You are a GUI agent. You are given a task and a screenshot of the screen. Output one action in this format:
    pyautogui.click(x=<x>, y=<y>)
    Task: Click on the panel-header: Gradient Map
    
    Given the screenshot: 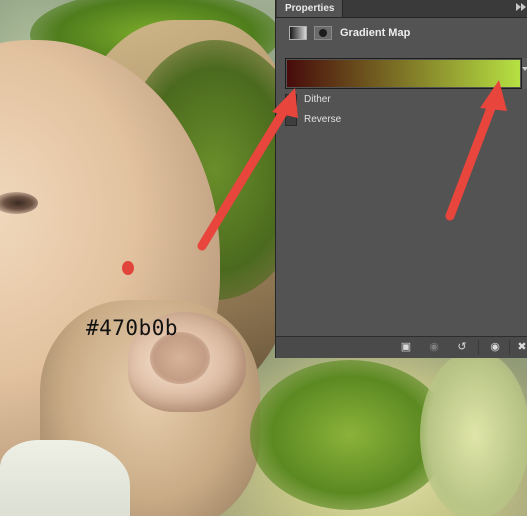 What is the action you would take?
    pyautogui.click(x=401, y=34)
    